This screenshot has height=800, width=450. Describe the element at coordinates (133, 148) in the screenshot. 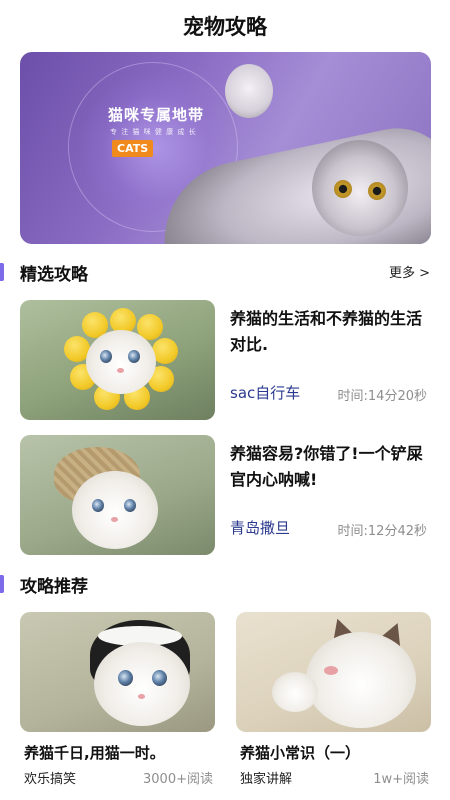

I see `banner-cats-tag: CATS` at that location.